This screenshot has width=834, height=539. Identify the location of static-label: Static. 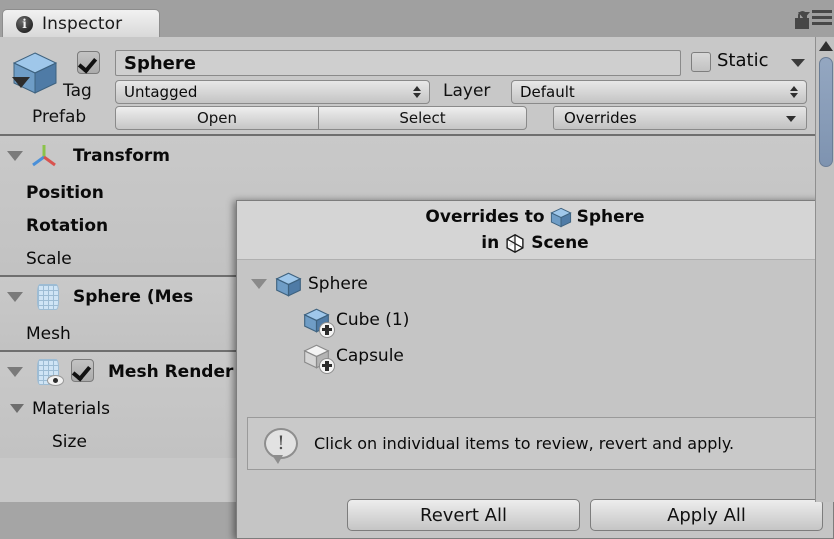
(743, 60).